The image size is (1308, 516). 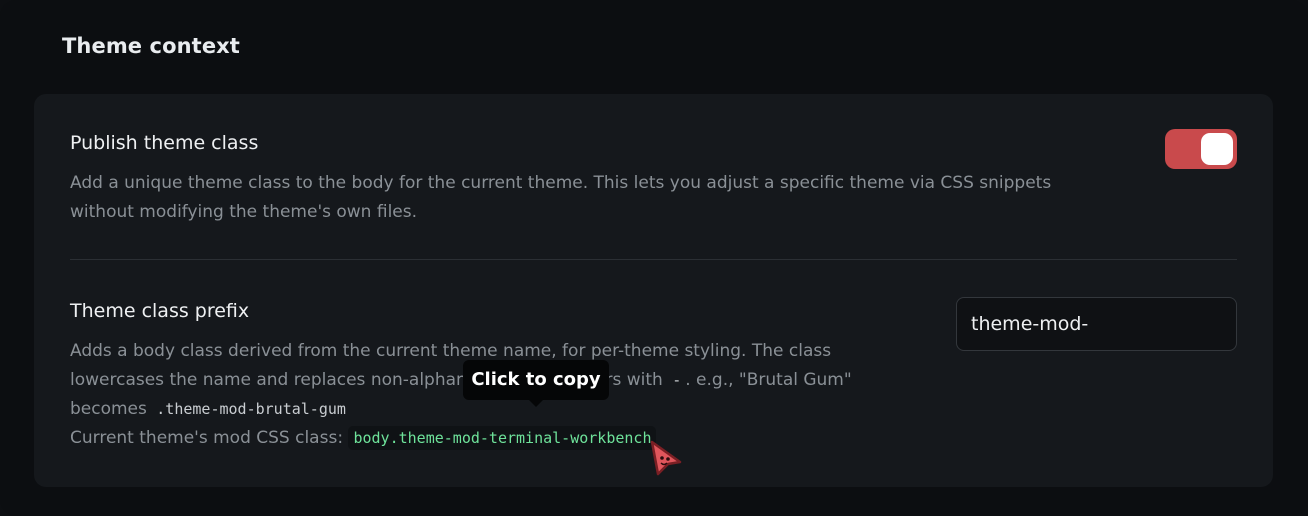 What do you see at coordinates (207, 438) in the screenshot?
I see `current-class-label: Current theme's mod CSS class:` at bounding box center [207, 438].